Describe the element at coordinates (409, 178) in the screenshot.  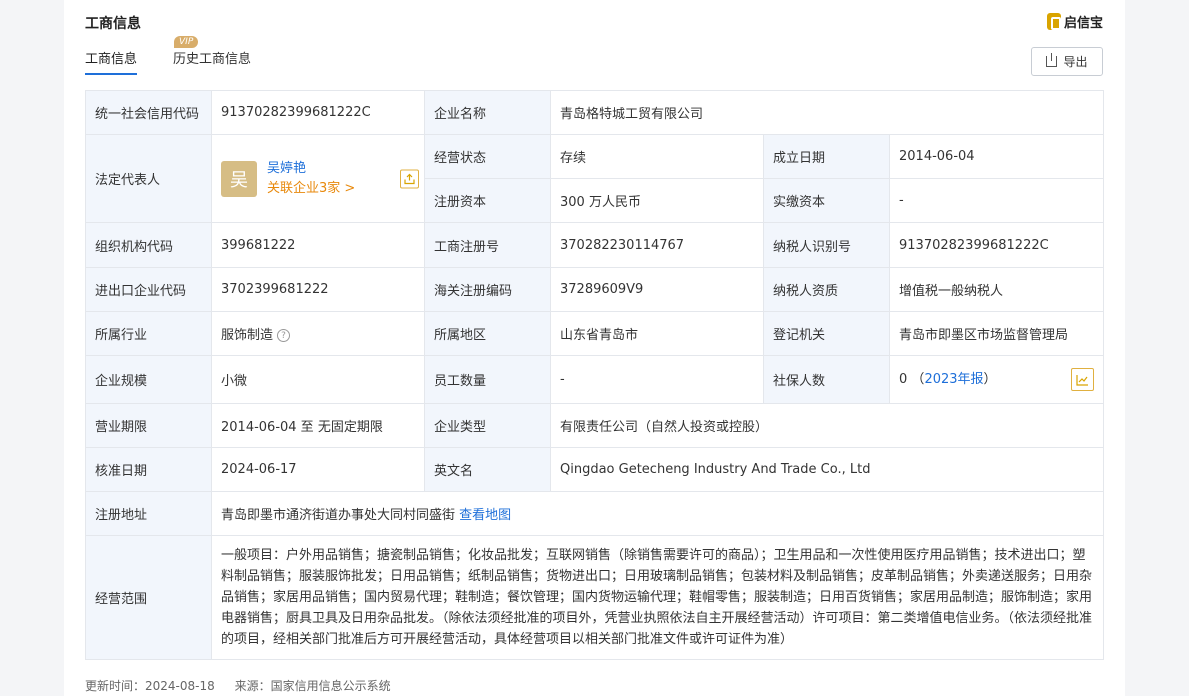
I see `share-icon` at that location.